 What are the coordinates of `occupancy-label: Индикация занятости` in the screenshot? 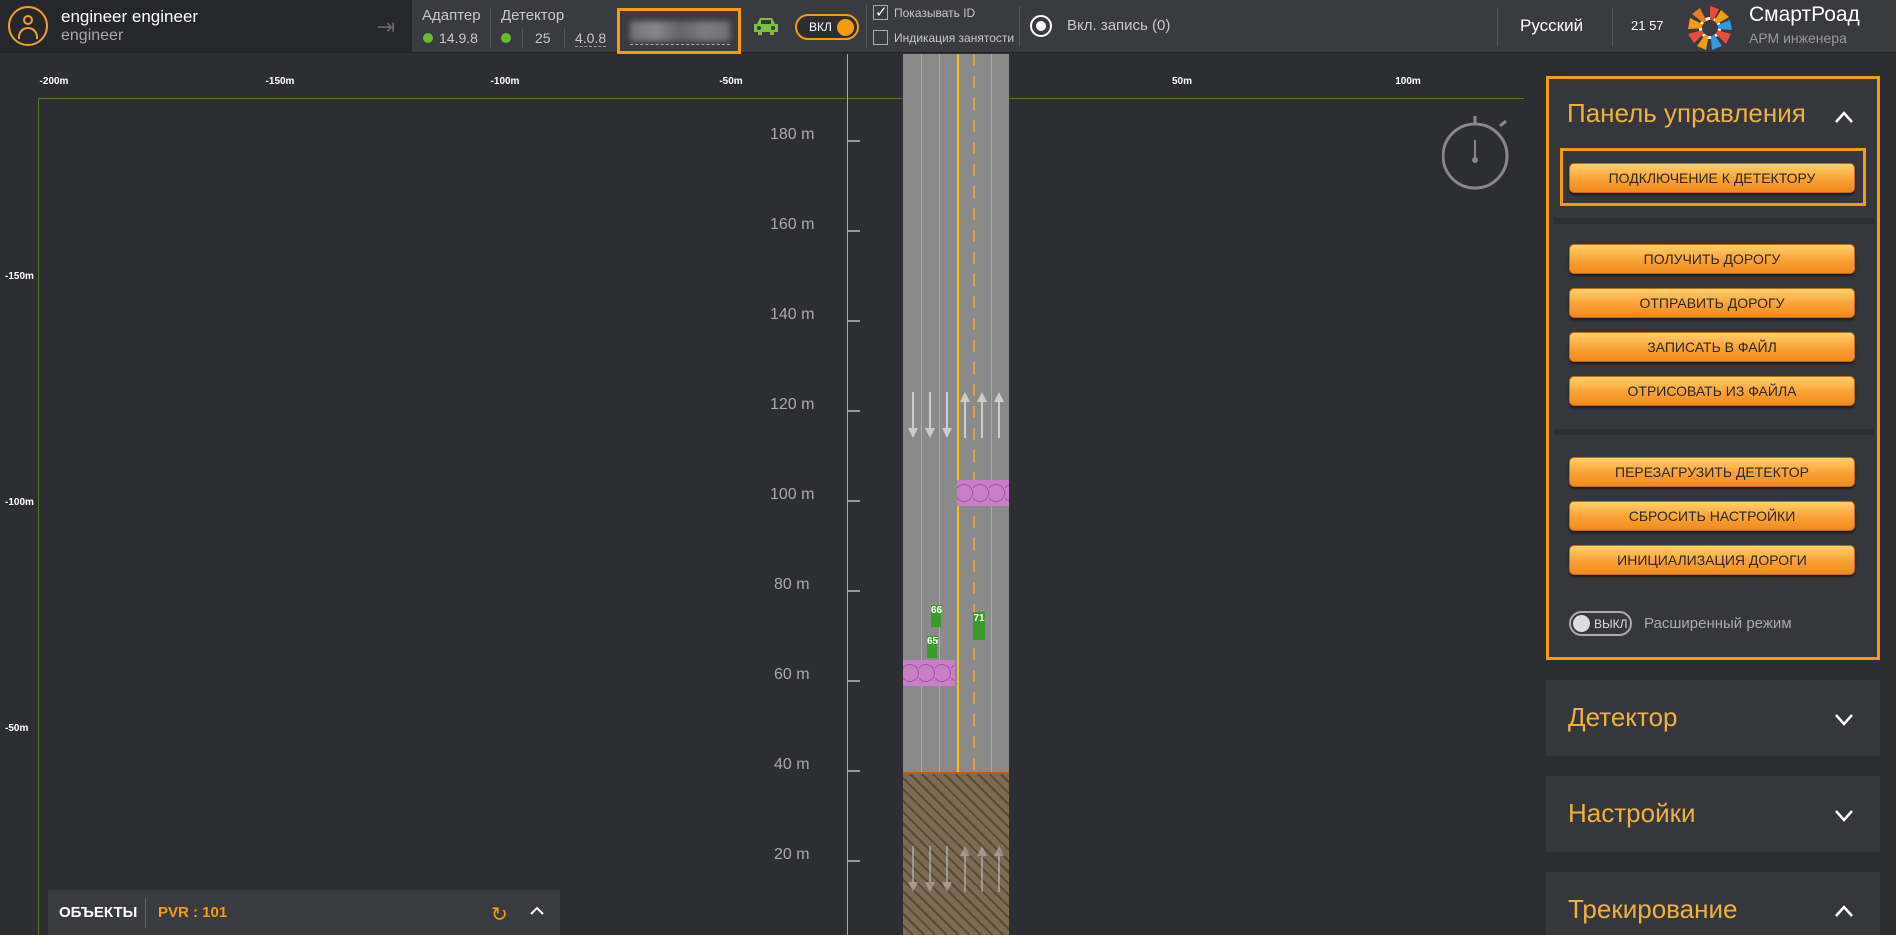 It's located at (954, 38).